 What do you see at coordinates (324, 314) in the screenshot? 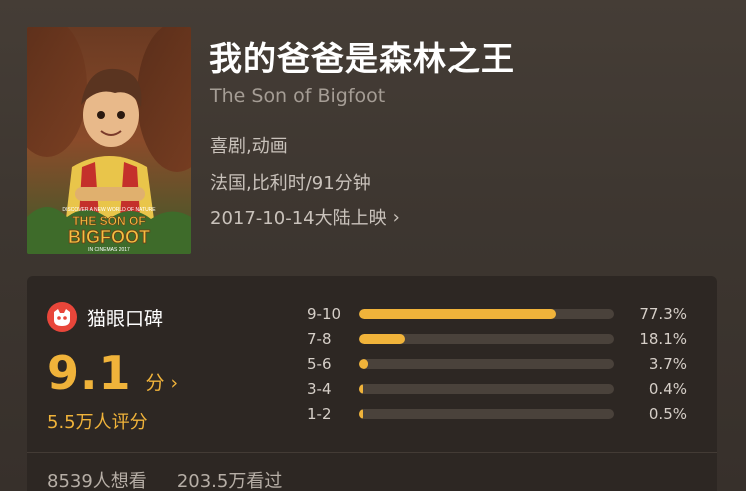
I see `rating-range-label: 9-10` at bounding box center [324, 314].